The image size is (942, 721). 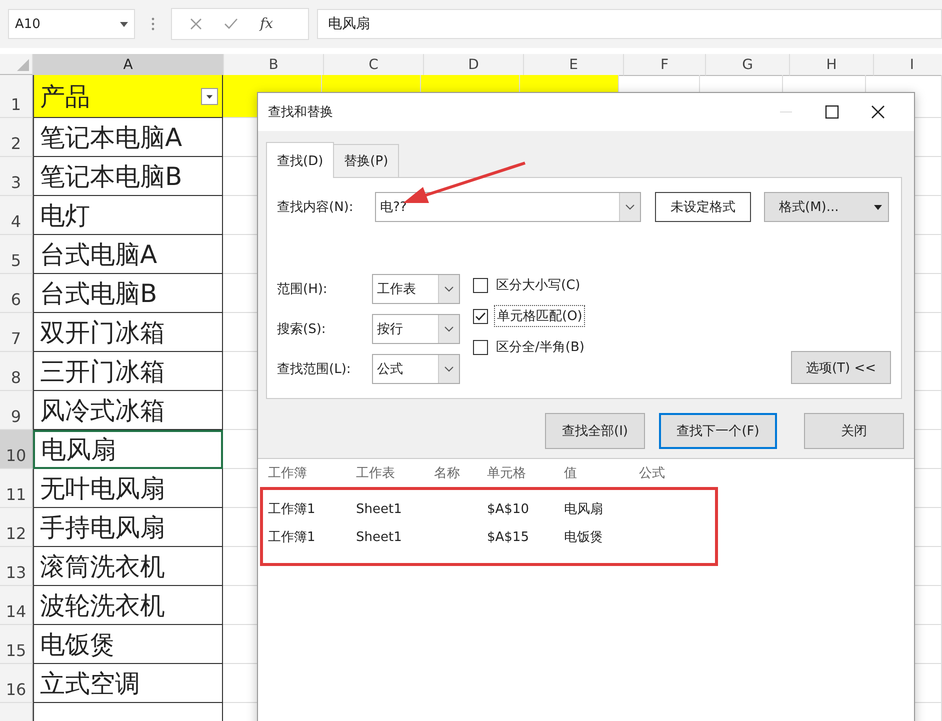 What do you see at coordinates (584, 509) in the screenshot?
I see `table-cell-text: 电风扇` at bounding box center [584, 509].